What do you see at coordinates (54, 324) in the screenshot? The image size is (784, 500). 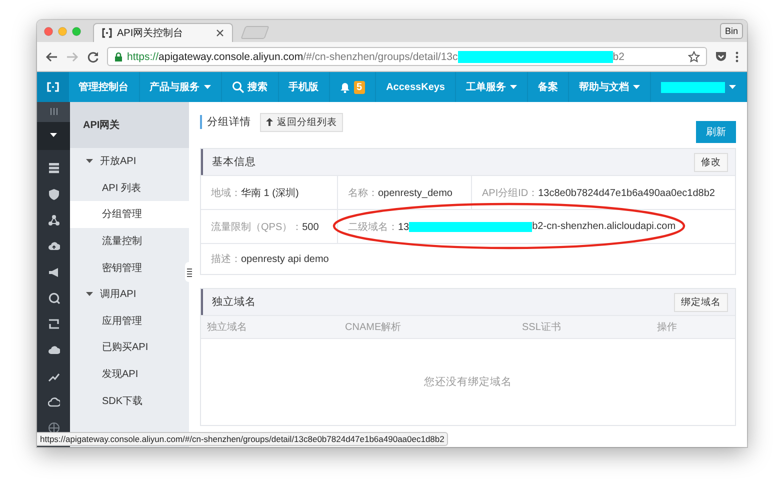 I see `switch-icon` at bounding box center [54, 324].